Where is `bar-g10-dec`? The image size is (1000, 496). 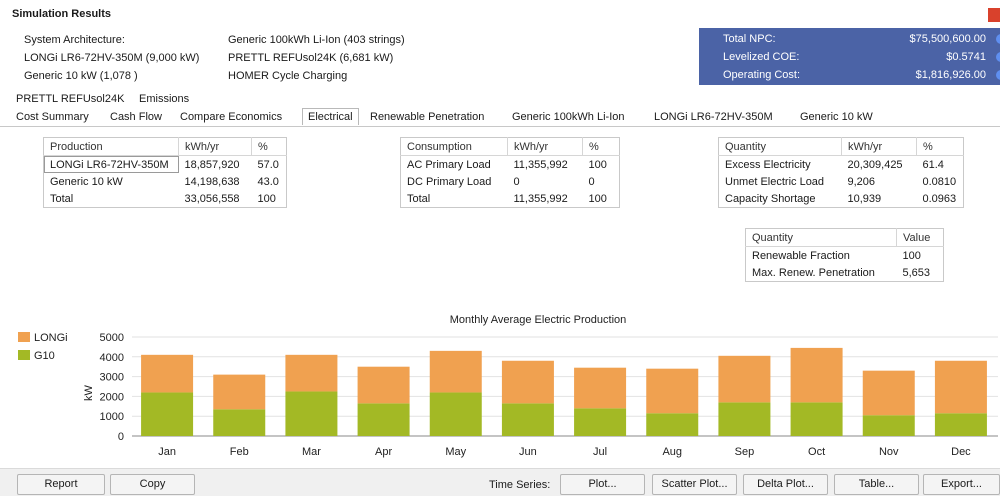 bar-g10-dec is located at coordinates (960, 424).